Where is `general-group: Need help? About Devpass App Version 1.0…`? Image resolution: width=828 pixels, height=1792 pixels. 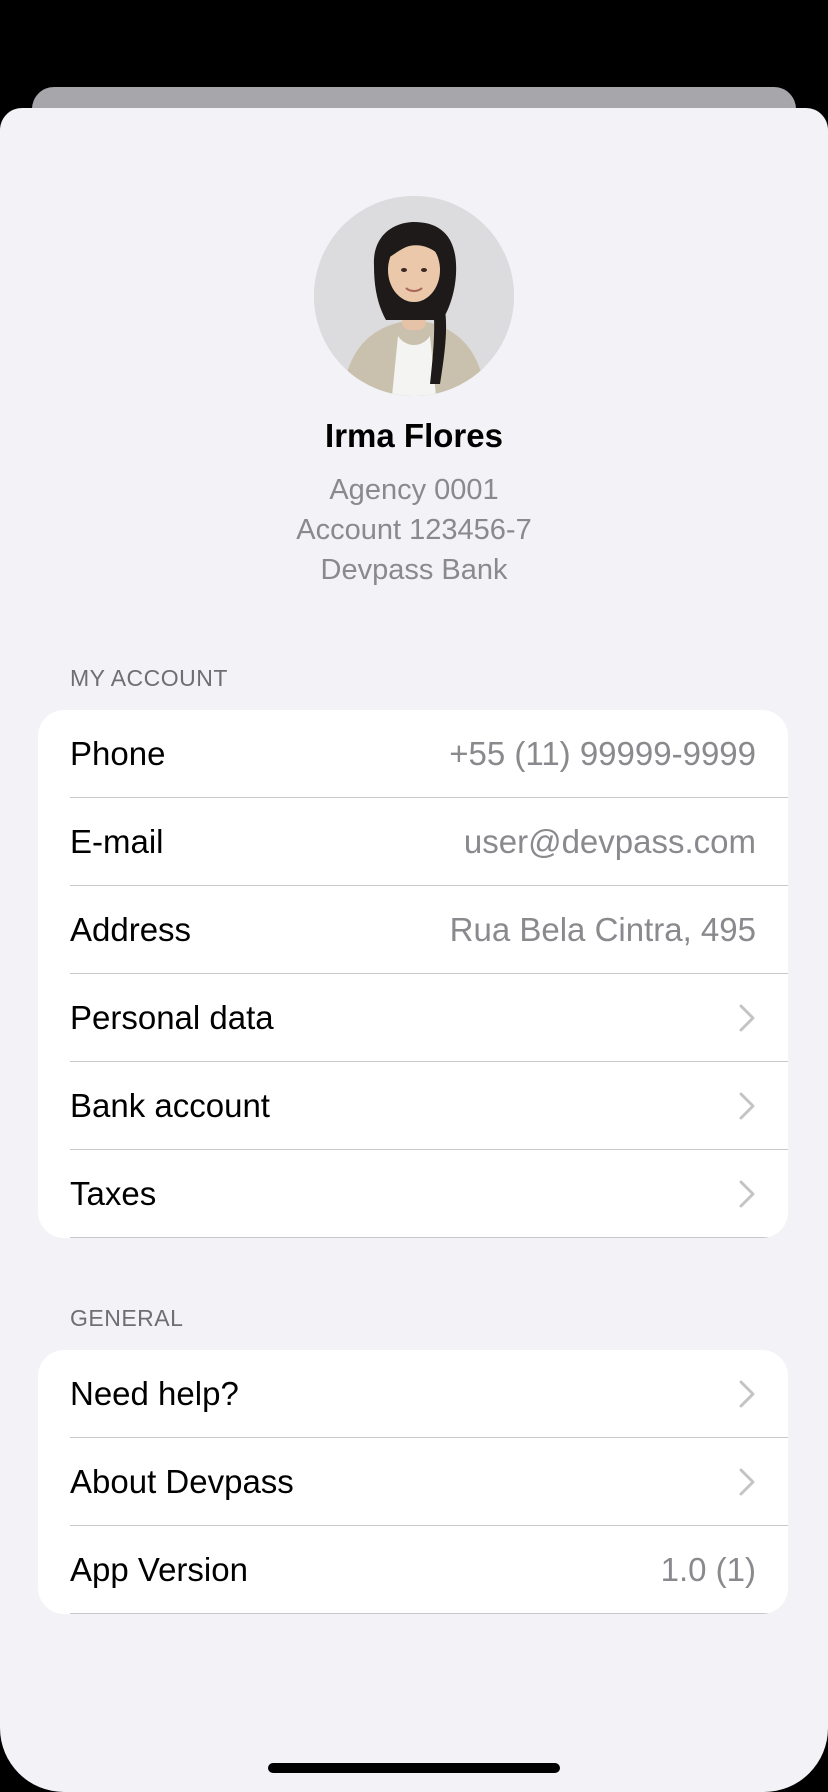
general-group: Need help? About Devpass App Version 1.0… is located at coordinates (413, 1482).